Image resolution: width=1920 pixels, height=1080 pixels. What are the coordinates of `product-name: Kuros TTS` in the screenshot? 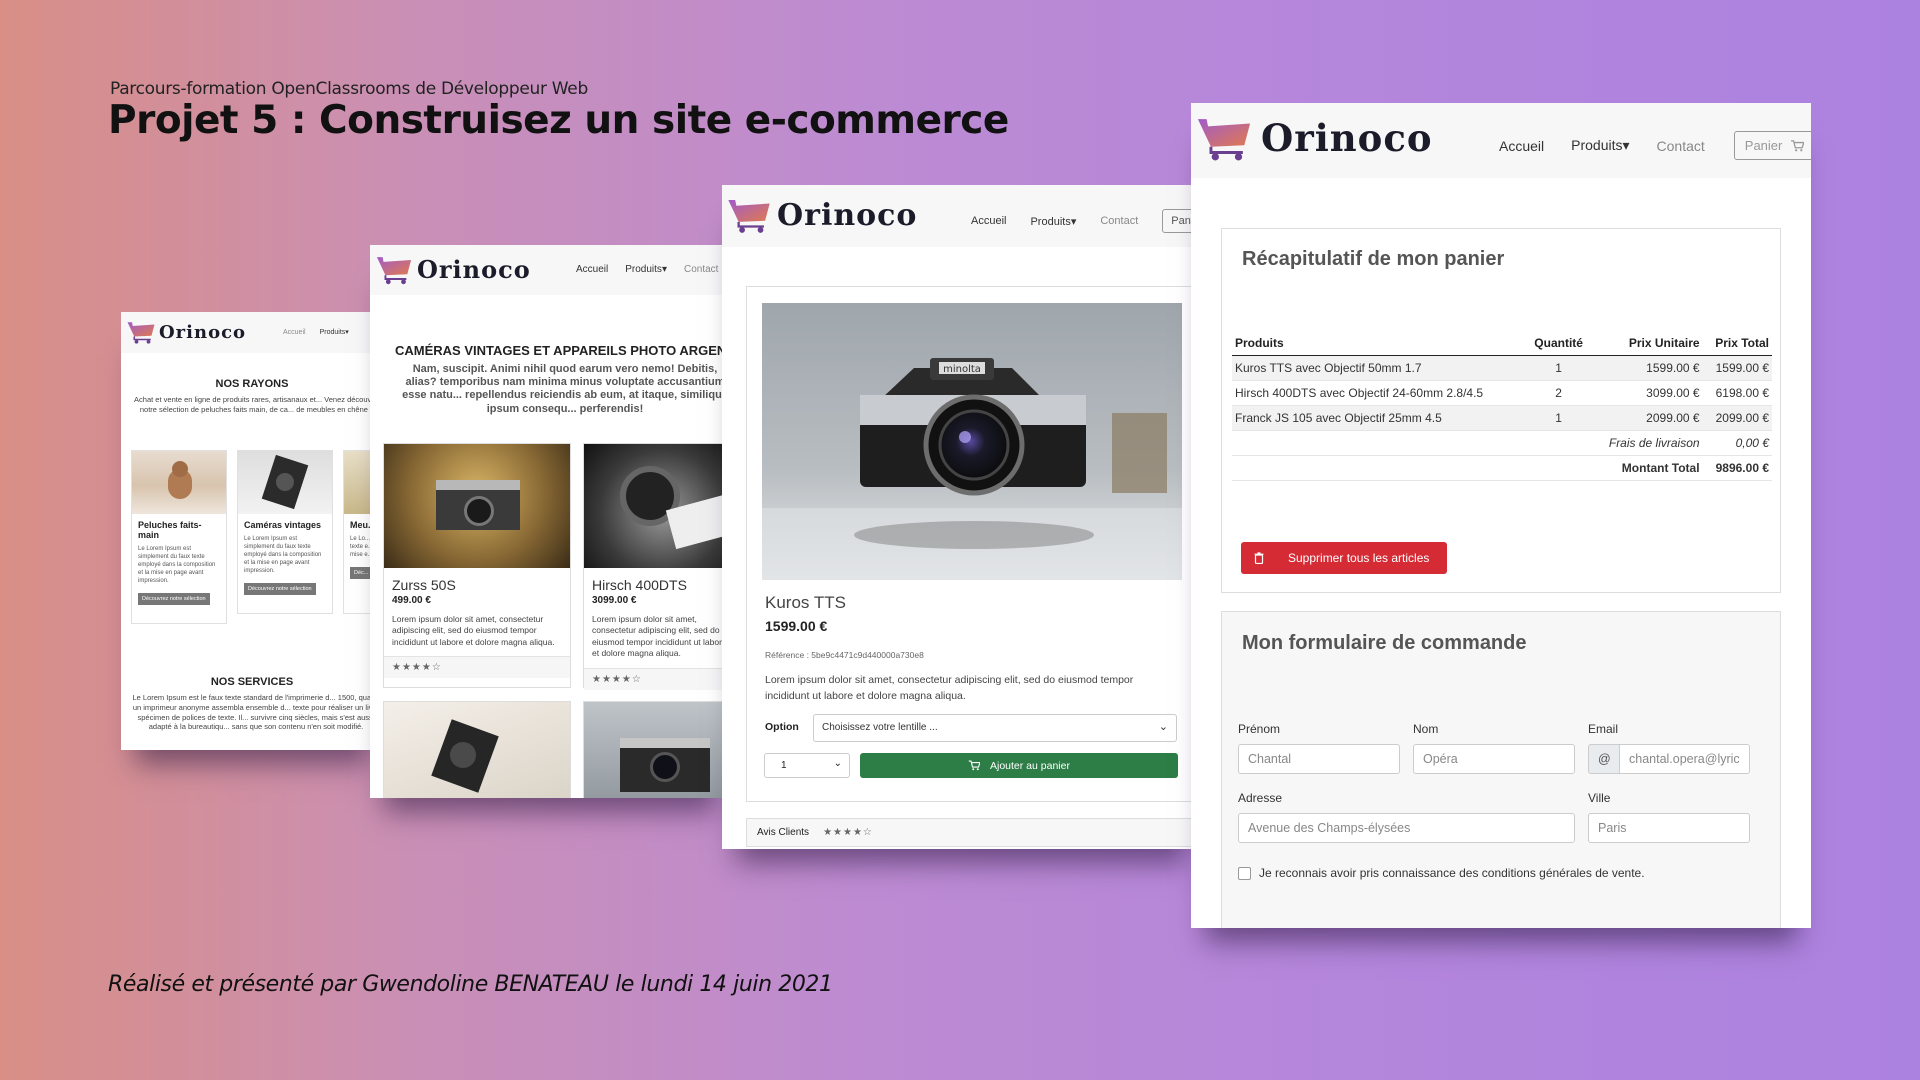 It's located at (805, 602).